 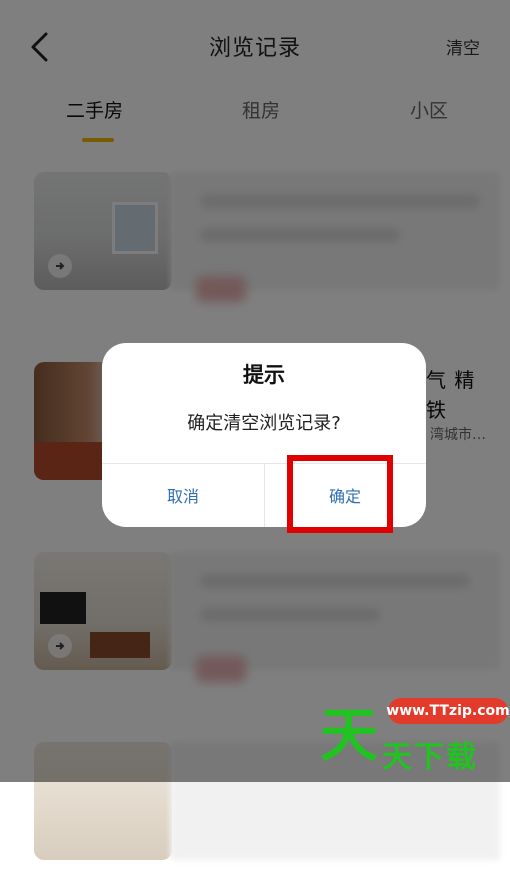 What do you see at coordinates (414, 733) in the screenshot?
I see `site-watermark: 天 www.TTzip.com 天下载` at bounding box center [414, 733].